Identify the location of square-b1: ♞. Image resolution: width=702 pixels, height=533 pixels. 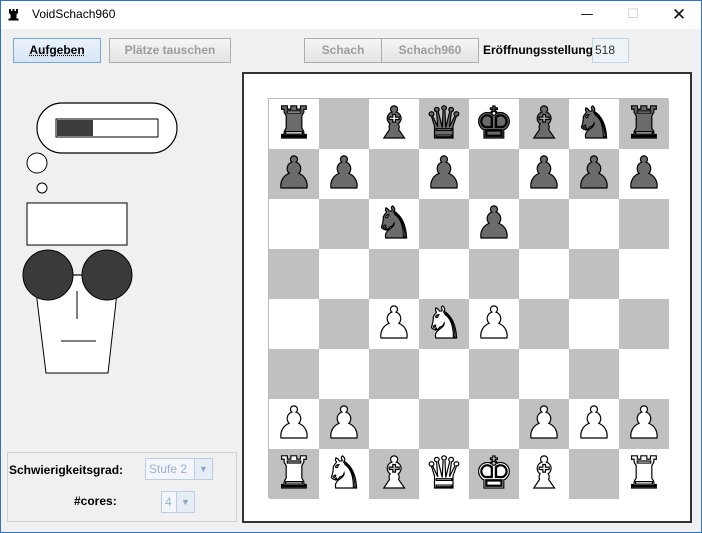
(344, 474).